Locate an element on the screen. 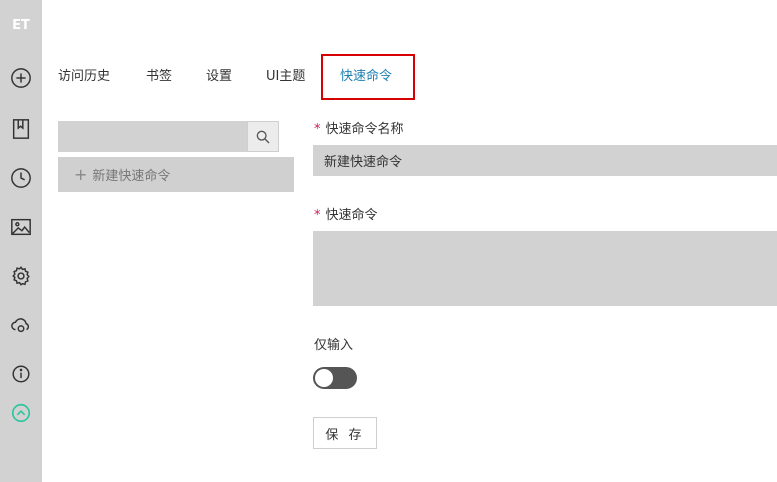 This screenshot has width=777, height=482. gear-icon is located at coordinates (21, 276).